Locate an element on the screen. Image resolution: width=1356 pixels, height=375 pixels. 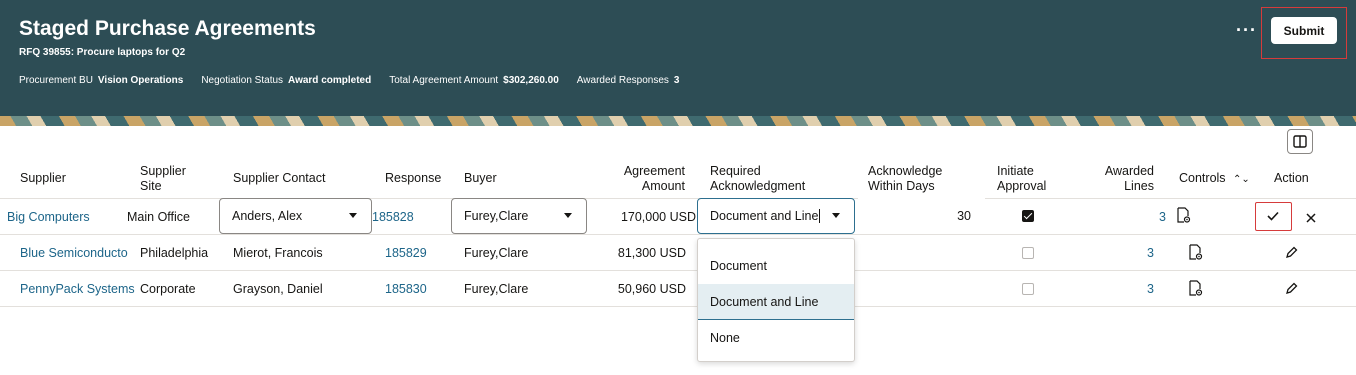
cancel-close-icon is located at coordinates (1311, 219).